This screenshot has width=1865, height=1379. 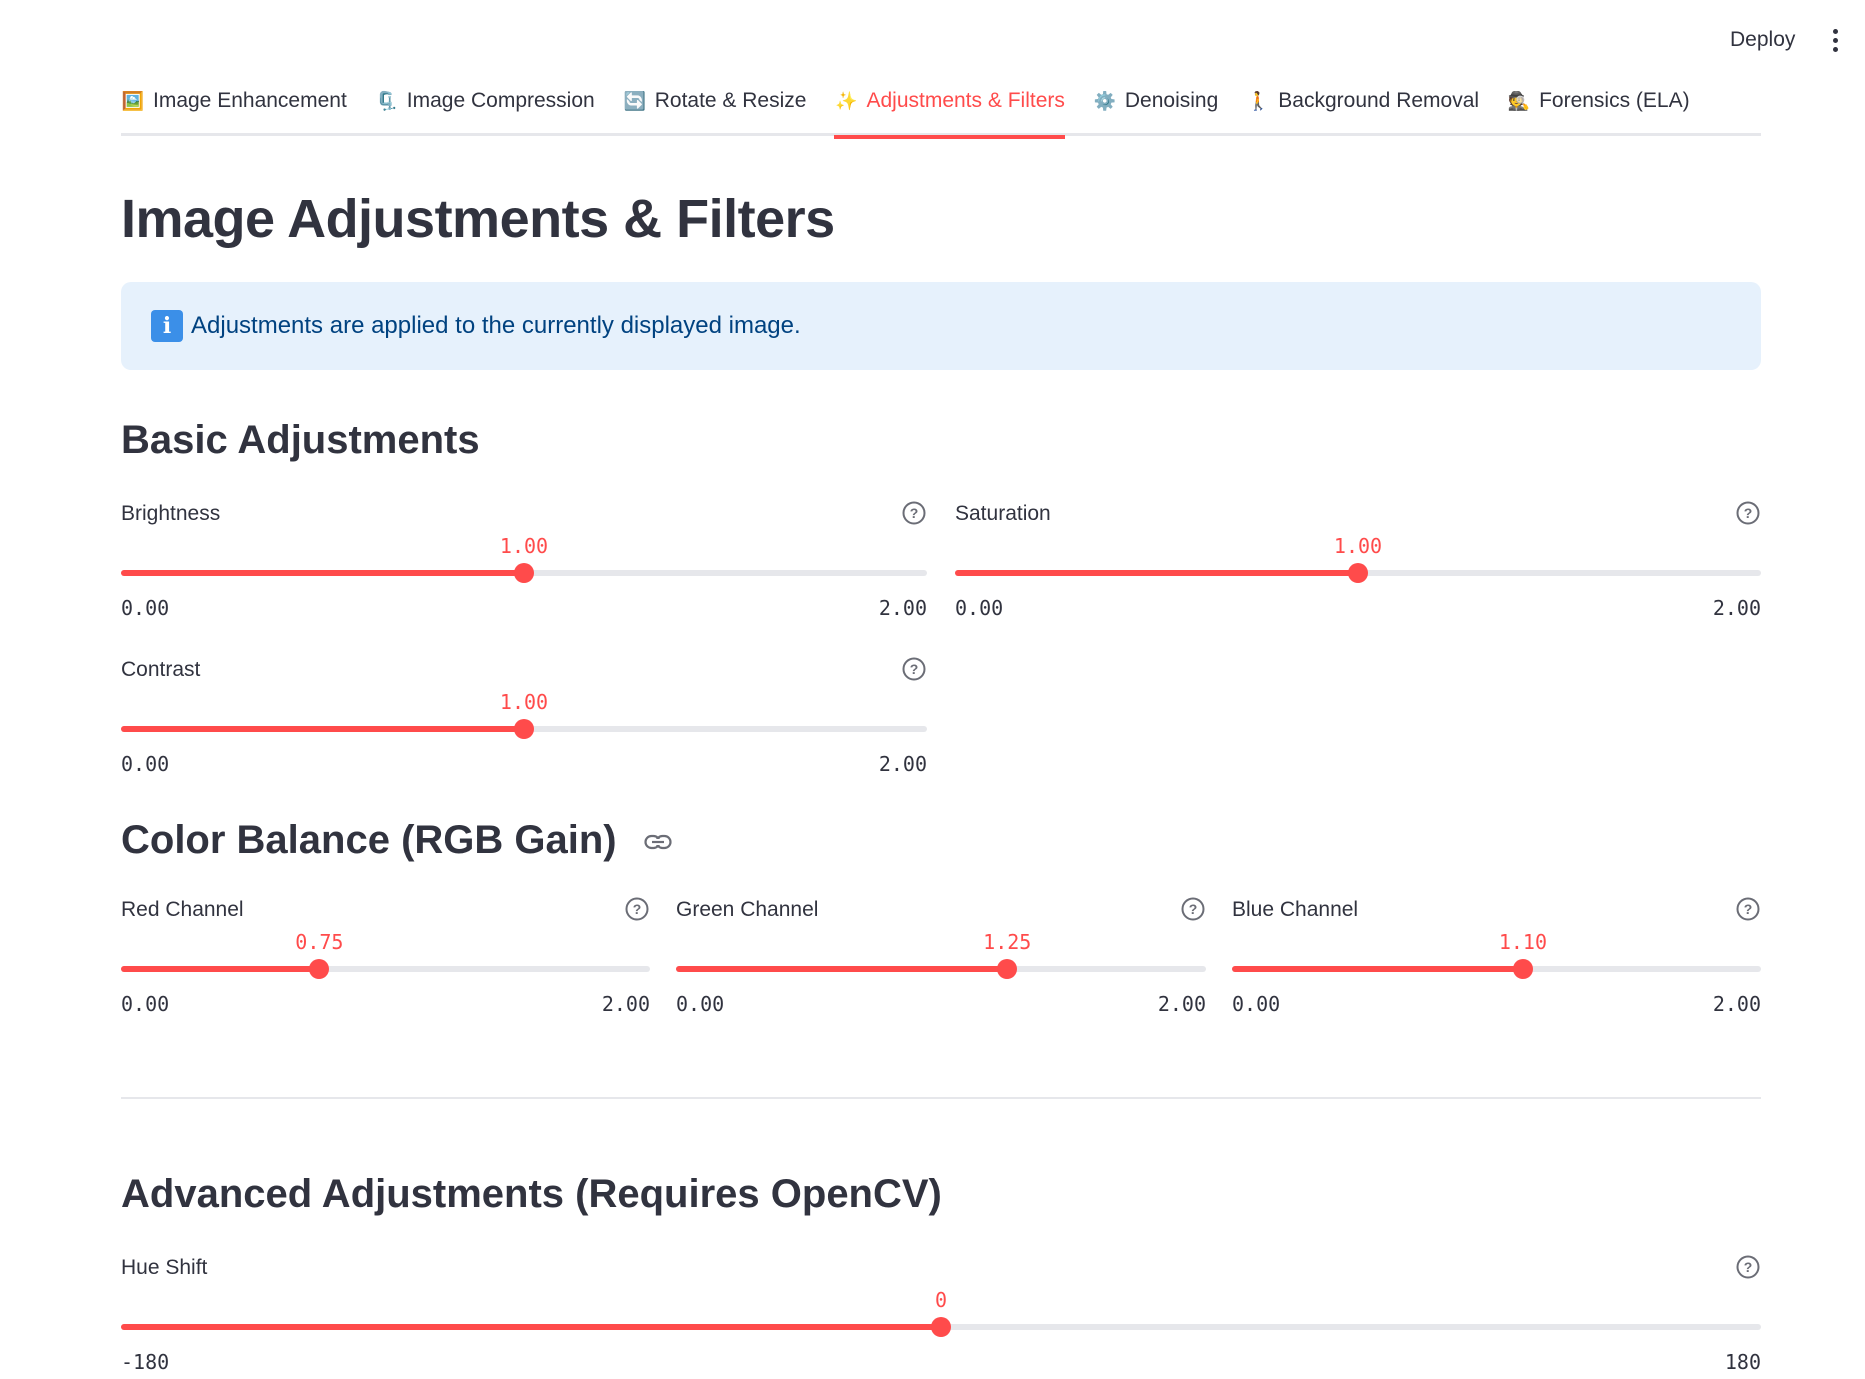 I want to click on slider-max: 180, so click(x=1742, y=1362).